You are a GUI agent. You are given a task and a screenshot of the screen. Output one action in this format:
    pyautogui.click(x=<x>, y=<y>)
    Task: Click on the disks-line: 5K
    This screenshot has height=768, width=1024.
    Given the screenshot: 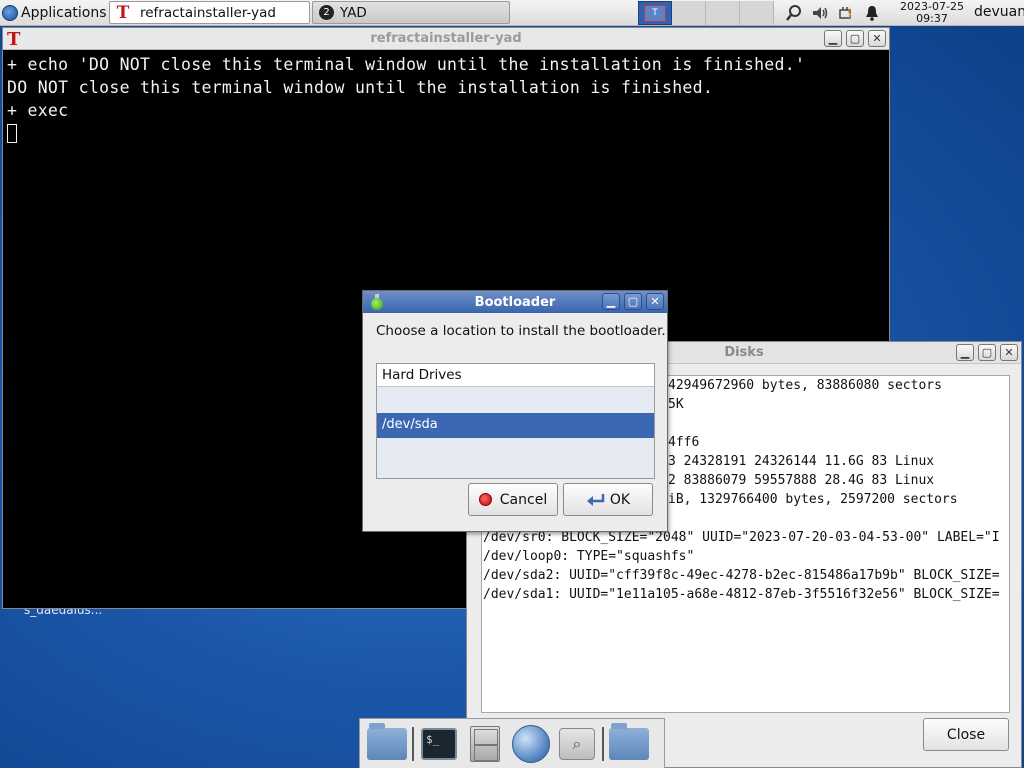 What is the action you would take?
    pyautogui.click(x=676, y=404)
    